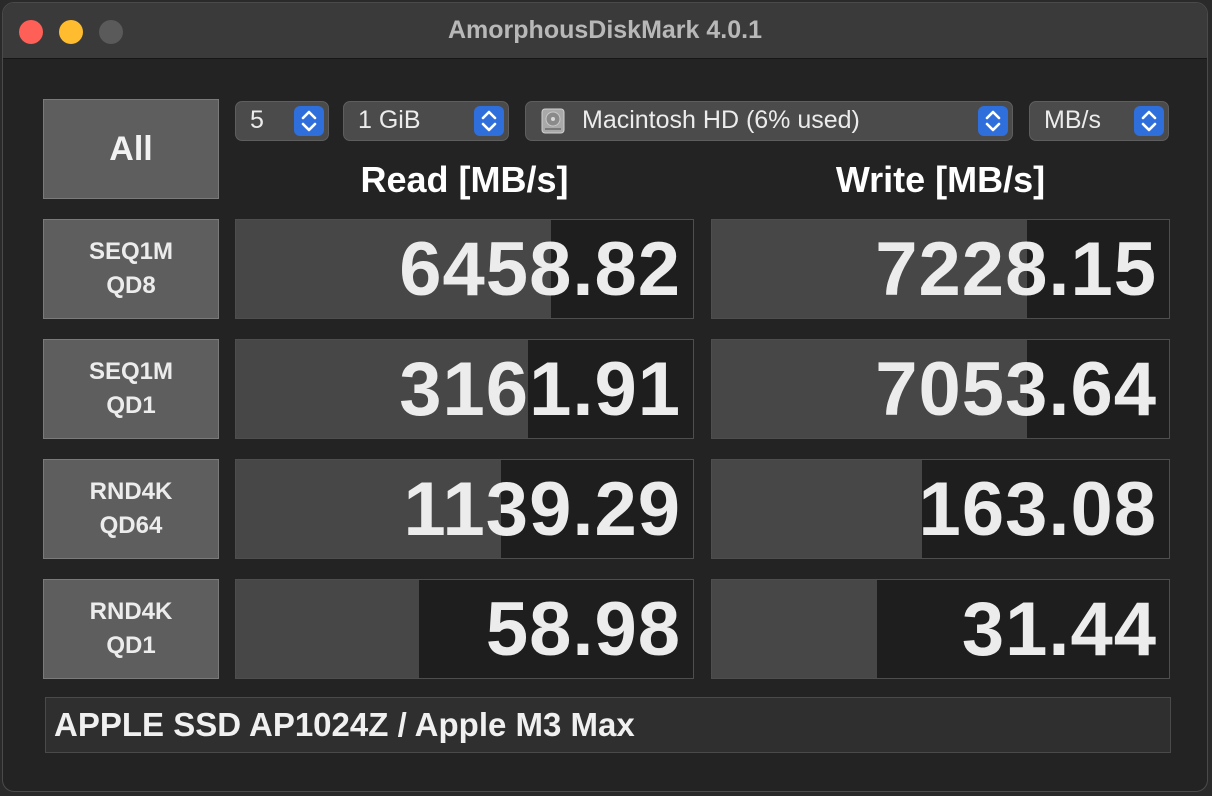 The width and height of the screenshot is (1212, 796). I want to click on read-result-rnd4k-qd1: 58.98, so click(464, 629).